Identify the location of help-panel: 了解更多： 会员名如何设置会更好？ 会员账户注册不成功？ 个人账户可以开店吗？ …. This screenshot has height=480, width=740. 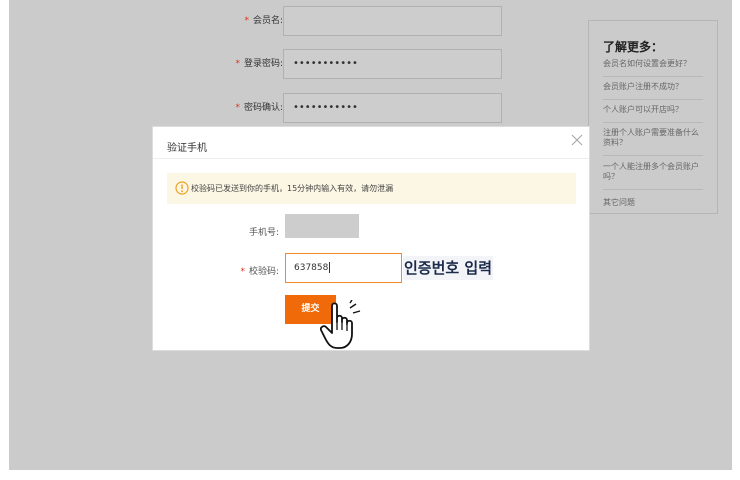
(653, 117).